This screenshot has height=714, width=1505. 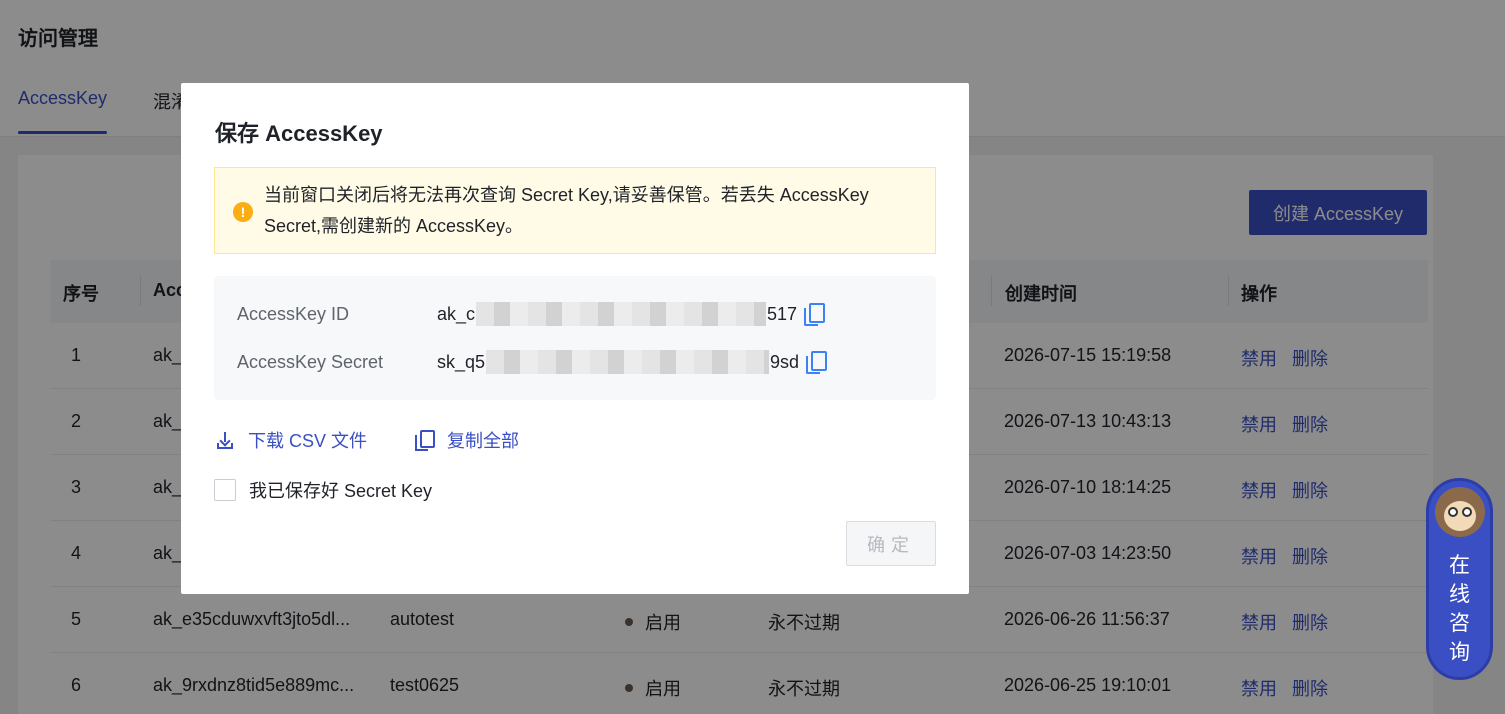 What do you see at coordinates (425, 440) in the screenshot?
I see `copy-icon` at bounding box center [425, 440].